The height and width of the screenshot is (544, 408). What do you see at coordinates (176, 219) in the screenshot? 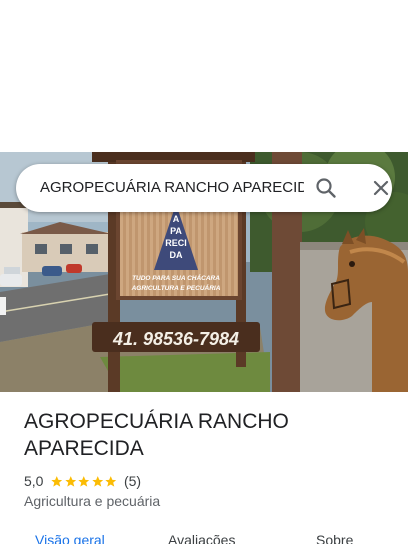
I see `sign-brand-line1: A` at bounding box center [176, 219].